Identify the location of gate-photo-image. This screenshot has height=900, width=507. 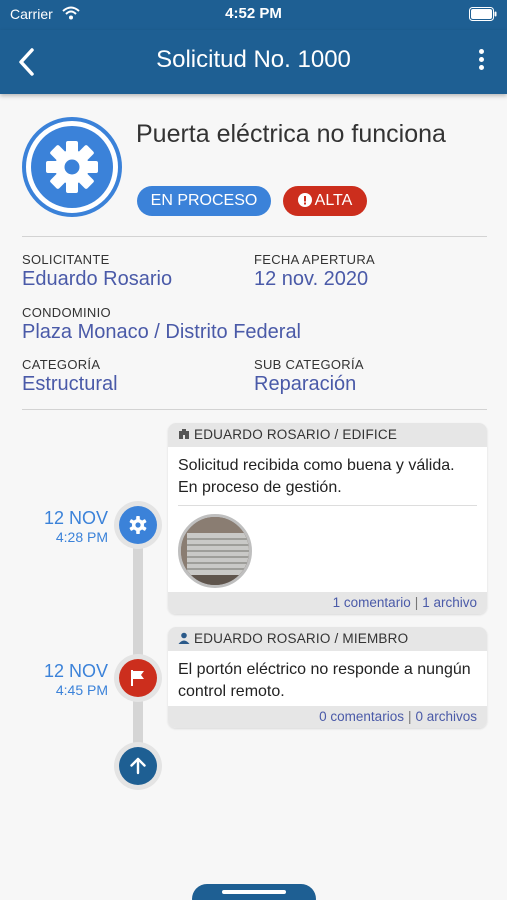
(215, 551).